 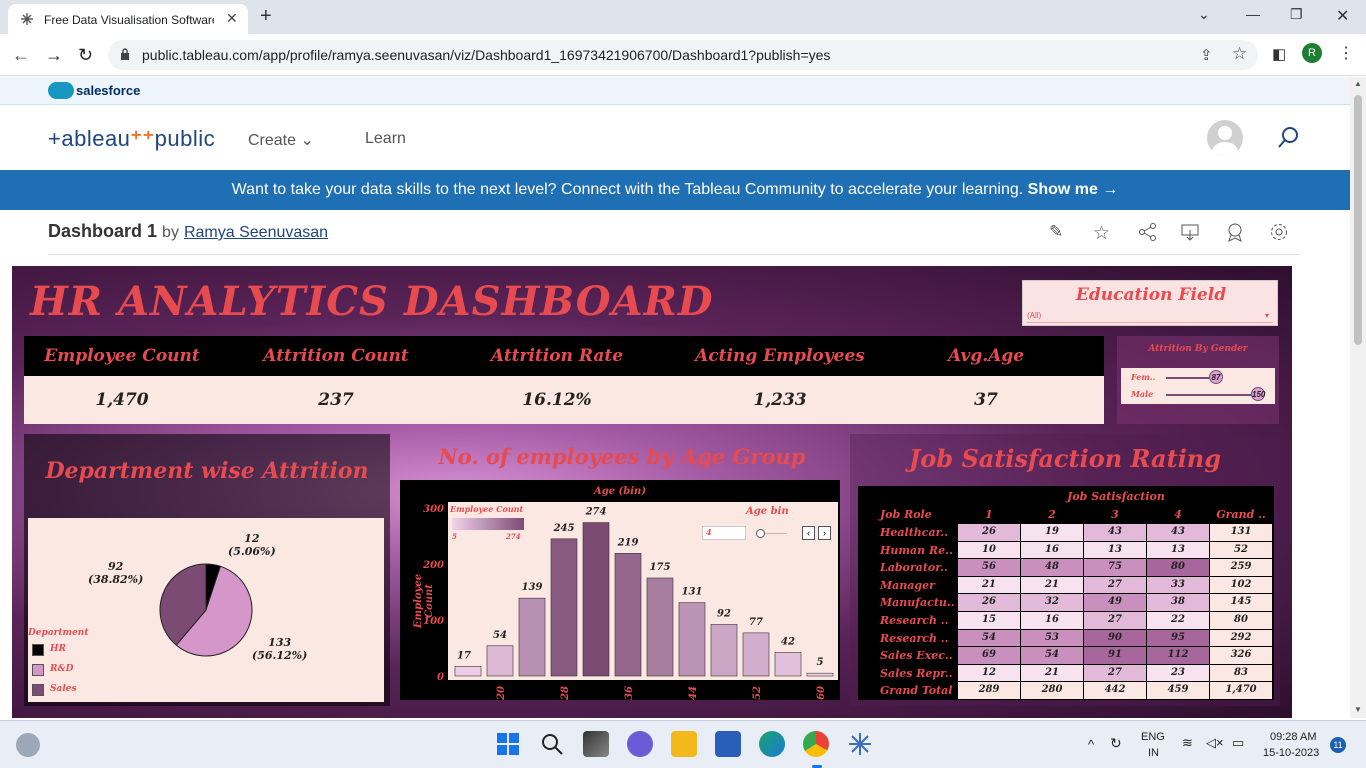 I want to click on network-sync-icon: ↻, so click(x=1116, y=743).